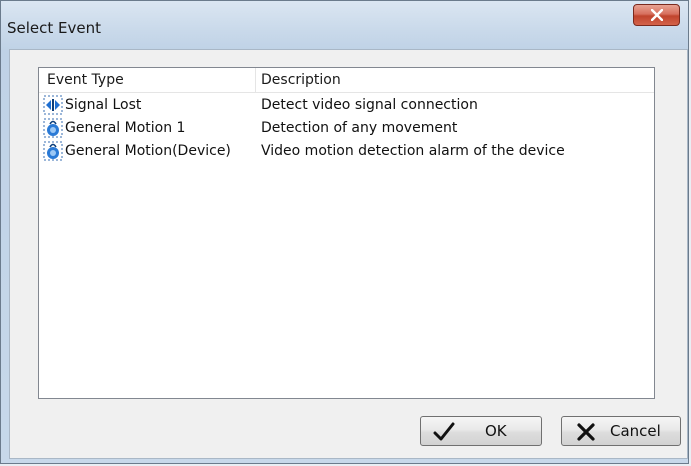  I want to click on event-type-cell: General Motion(Device), so click(148, 151).